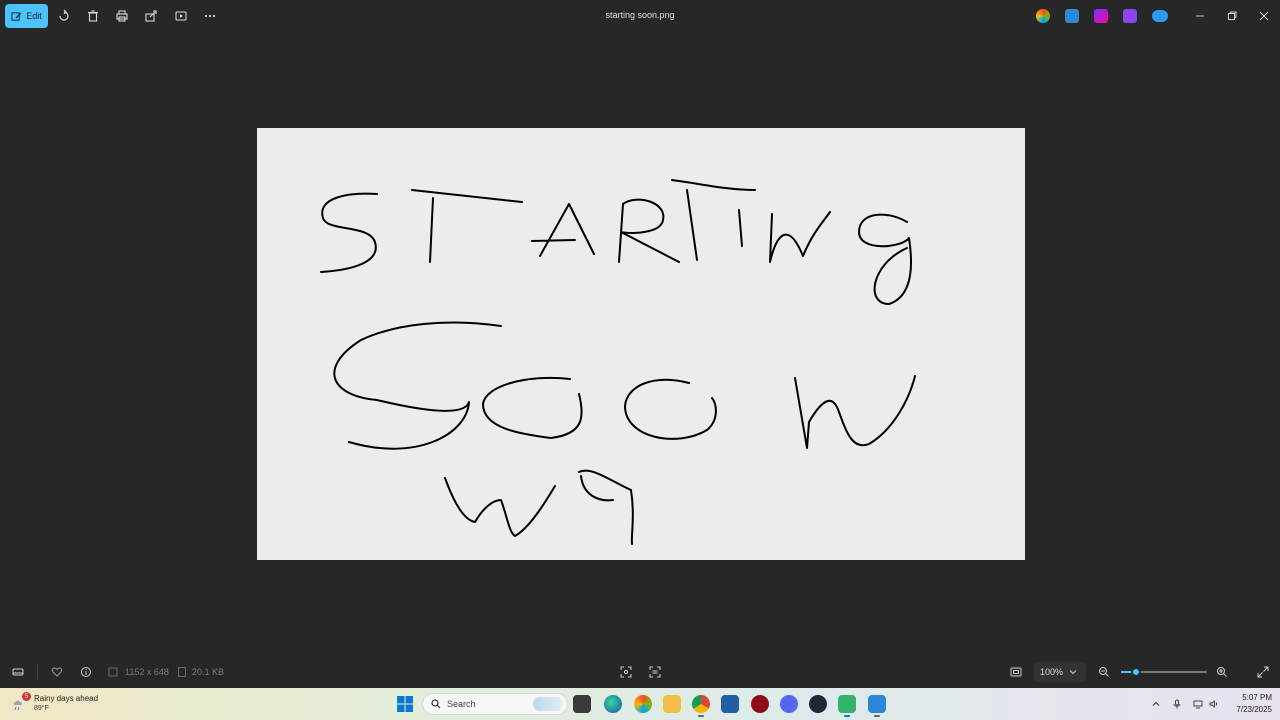 The height and width of the screenshot is (720, 1280). What do you see at coordinates (672, 704) in the screenshot?
I see `file-explorer-icon` at bounding box center [672, 704].